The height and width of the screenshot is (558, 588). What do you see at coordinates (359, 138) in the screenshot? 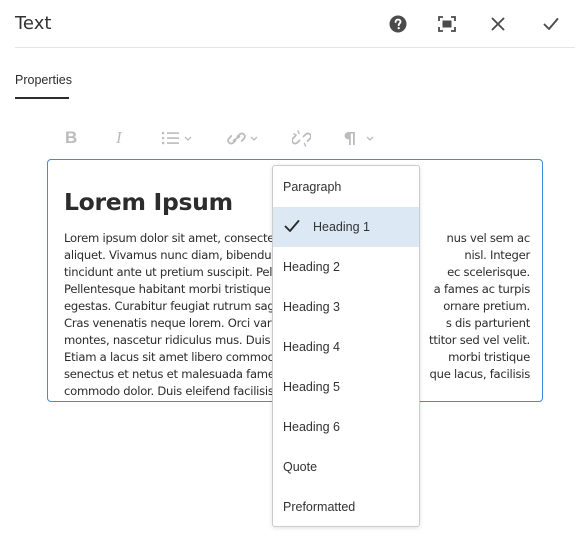
I see `paragraph-format-button` at bounding box center [359, 138].